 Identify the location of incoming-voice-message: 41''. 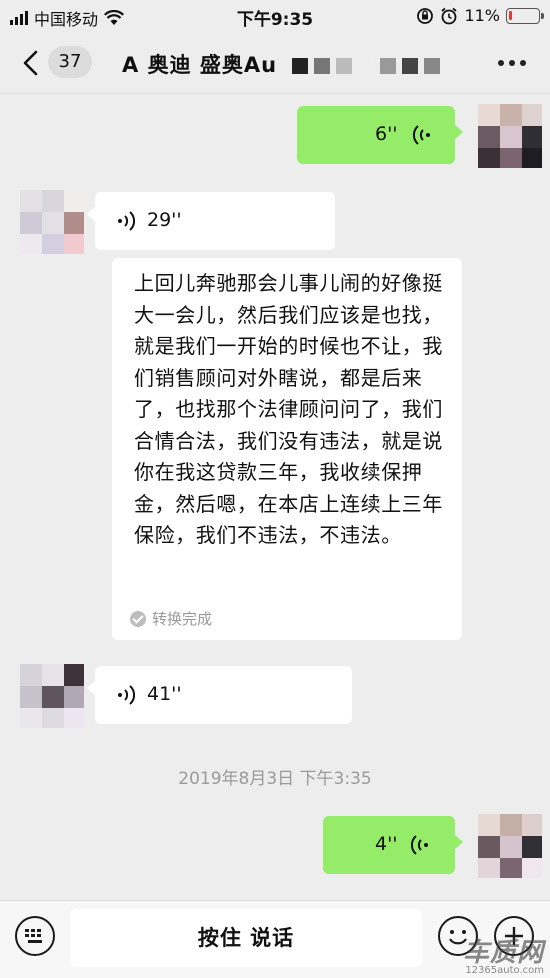
(219, 695).